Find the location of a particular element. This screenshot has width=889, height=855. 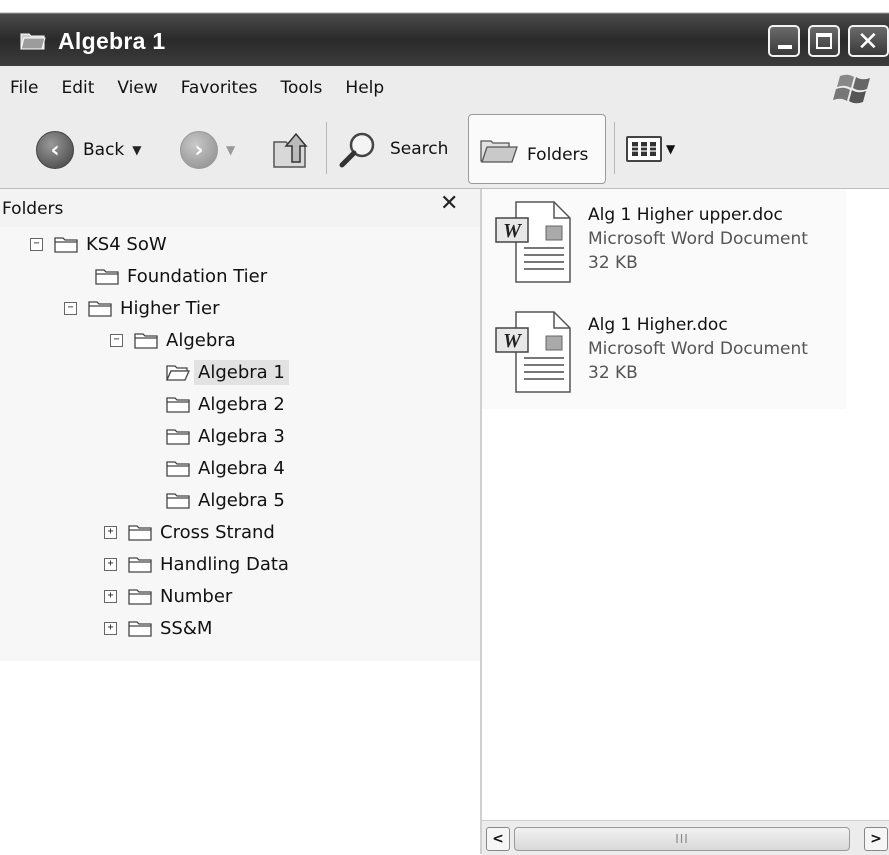

back-button: ‹ Back ▼ is located at coordinates (89, 150).